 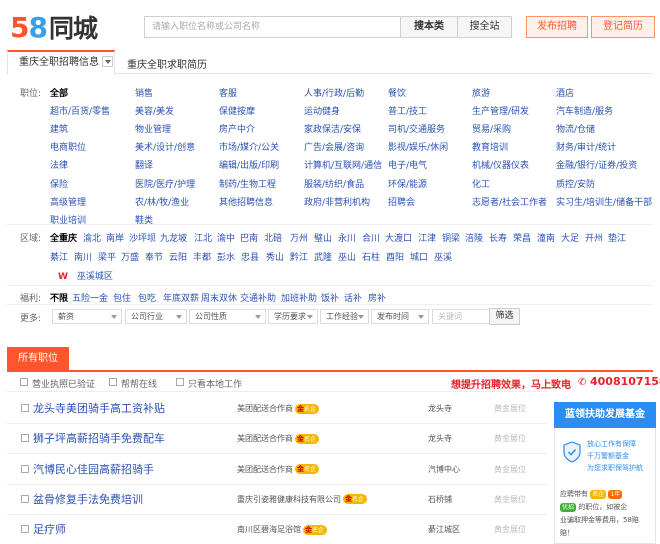 I want to click on job-category-item: 美容/美发, so click(x=154, y=110).